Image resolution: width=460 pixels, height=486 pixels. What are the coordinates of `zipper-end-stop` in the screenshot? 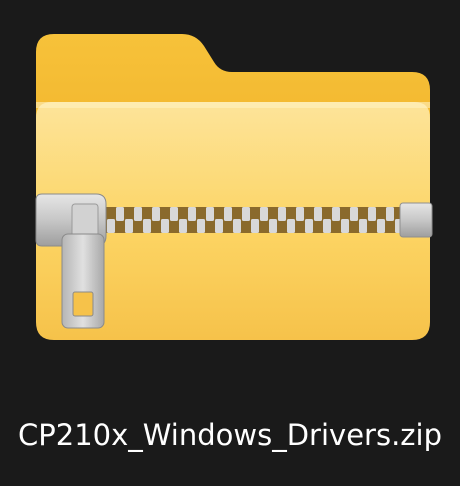 It's located at (416, 220).